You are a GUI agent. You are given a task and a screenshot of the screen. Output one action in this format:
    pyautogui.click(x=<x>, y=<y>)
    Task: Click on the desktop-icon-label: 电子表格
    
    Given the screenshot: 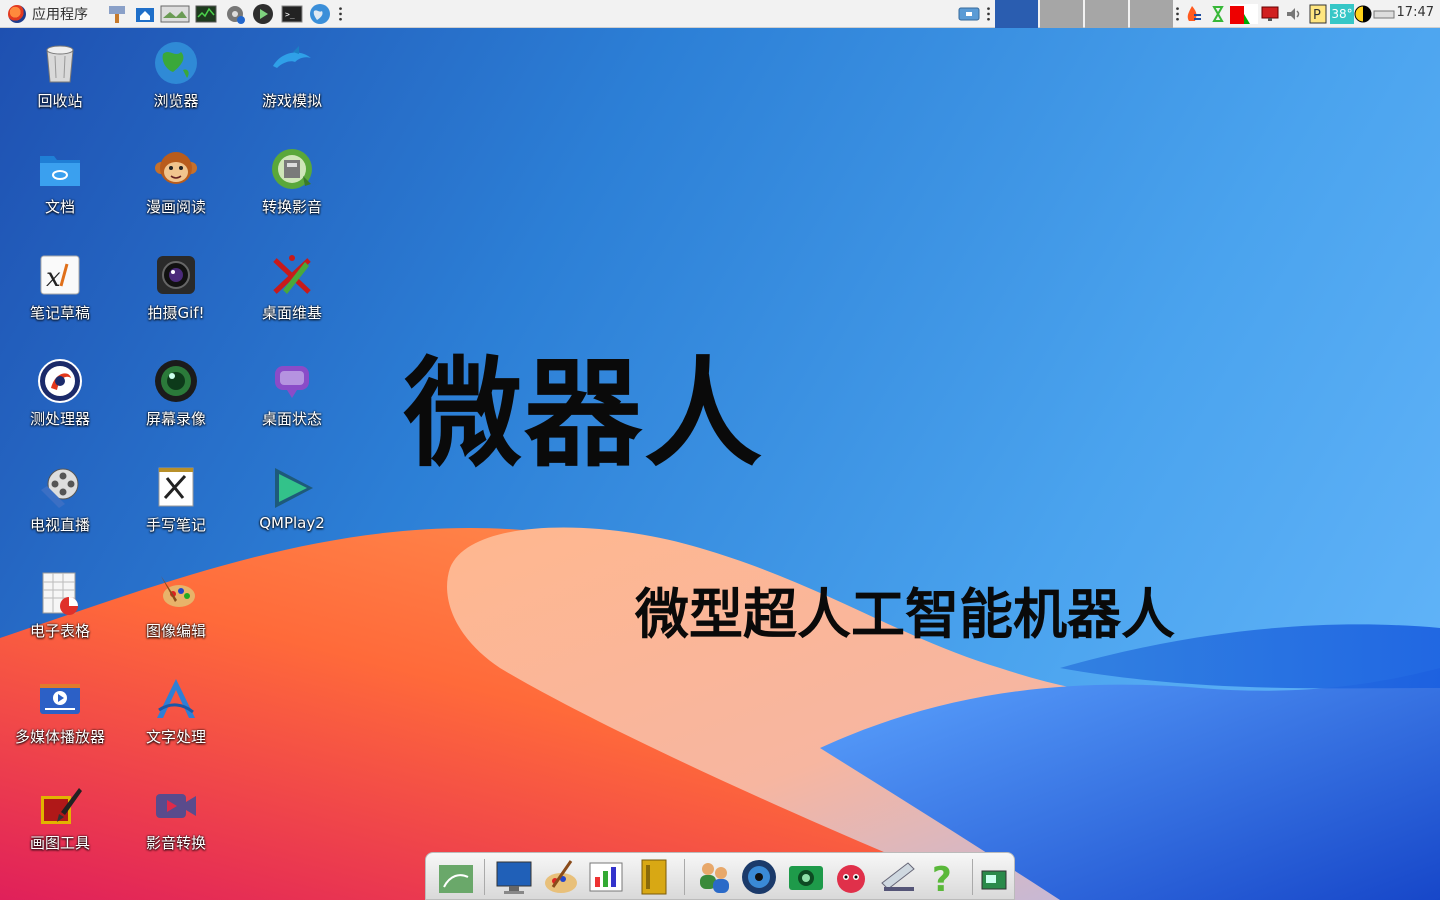 What is the action you would take?
    pyautogui.click(x=59, y=631)
    